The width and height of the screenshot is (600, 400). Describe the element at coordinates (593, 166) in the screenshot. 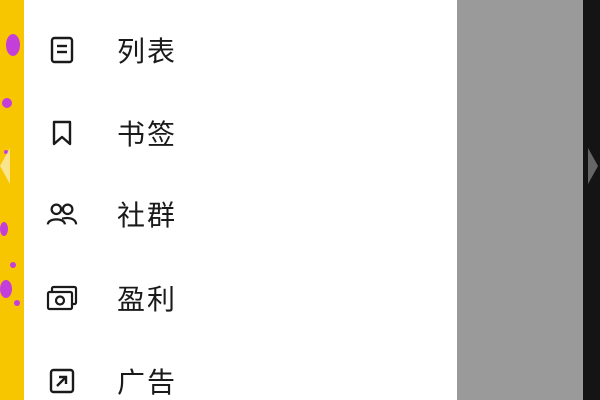

I see `chevron-right-icon` at that location.